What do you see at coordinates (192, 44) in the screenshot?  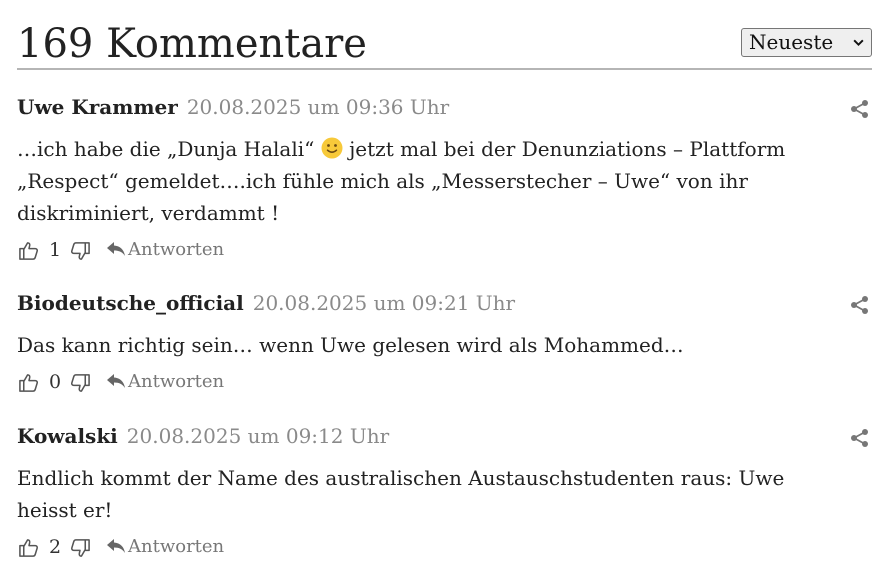 I see `comments-count-title: 169 Kommentare` at bounding box center [192, 44].